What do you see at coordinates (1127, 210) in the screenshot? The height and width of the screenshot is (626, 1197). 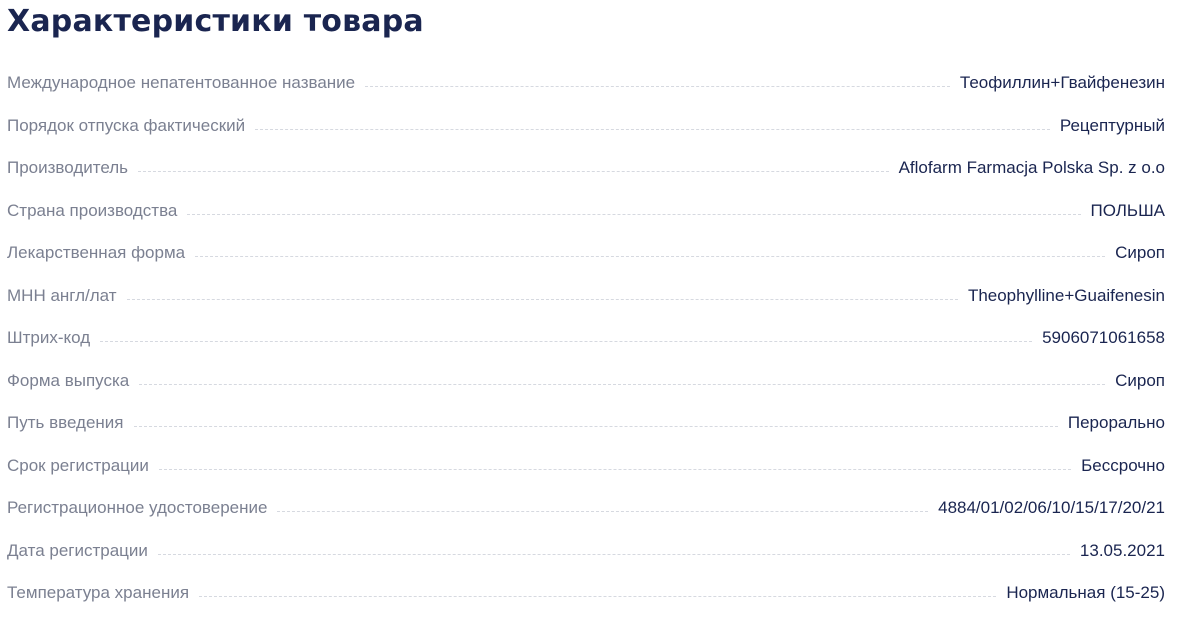 I see `spec-value: ПОЛЬША` at bounding box center [1127, 210].